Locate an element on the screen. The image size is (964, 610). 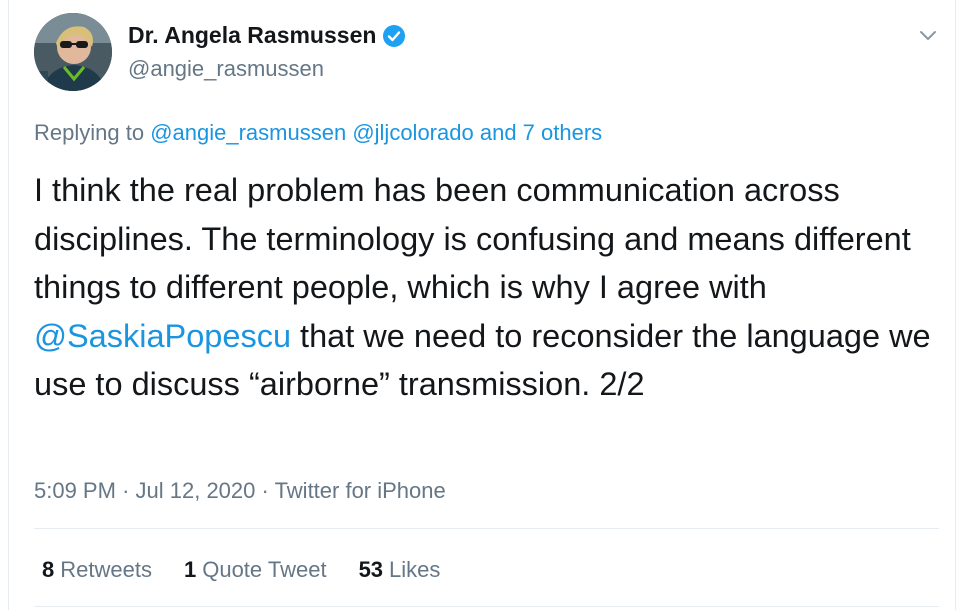
likes-count: 53 is located at coordinates (371, 569).